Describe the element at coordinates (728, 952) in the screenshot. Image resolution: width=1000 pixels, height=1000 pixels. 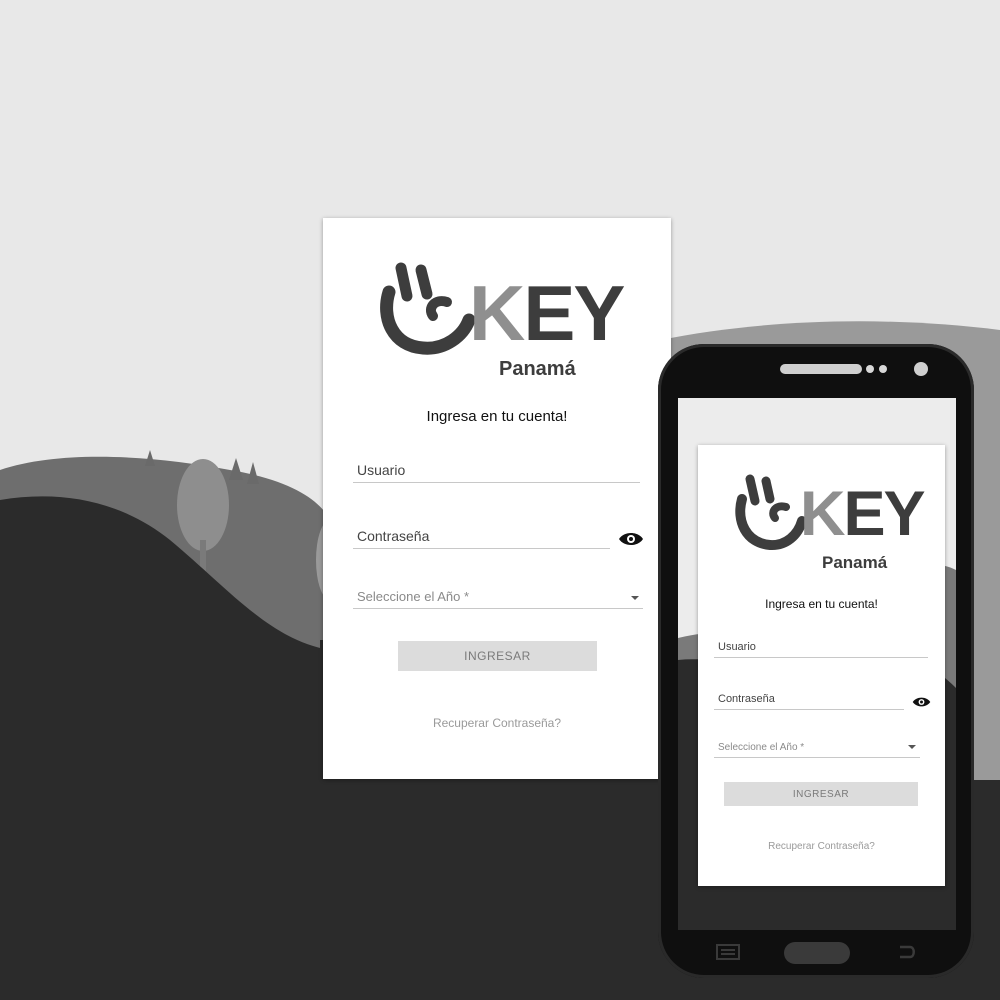
I see `menu-icon` at that location.